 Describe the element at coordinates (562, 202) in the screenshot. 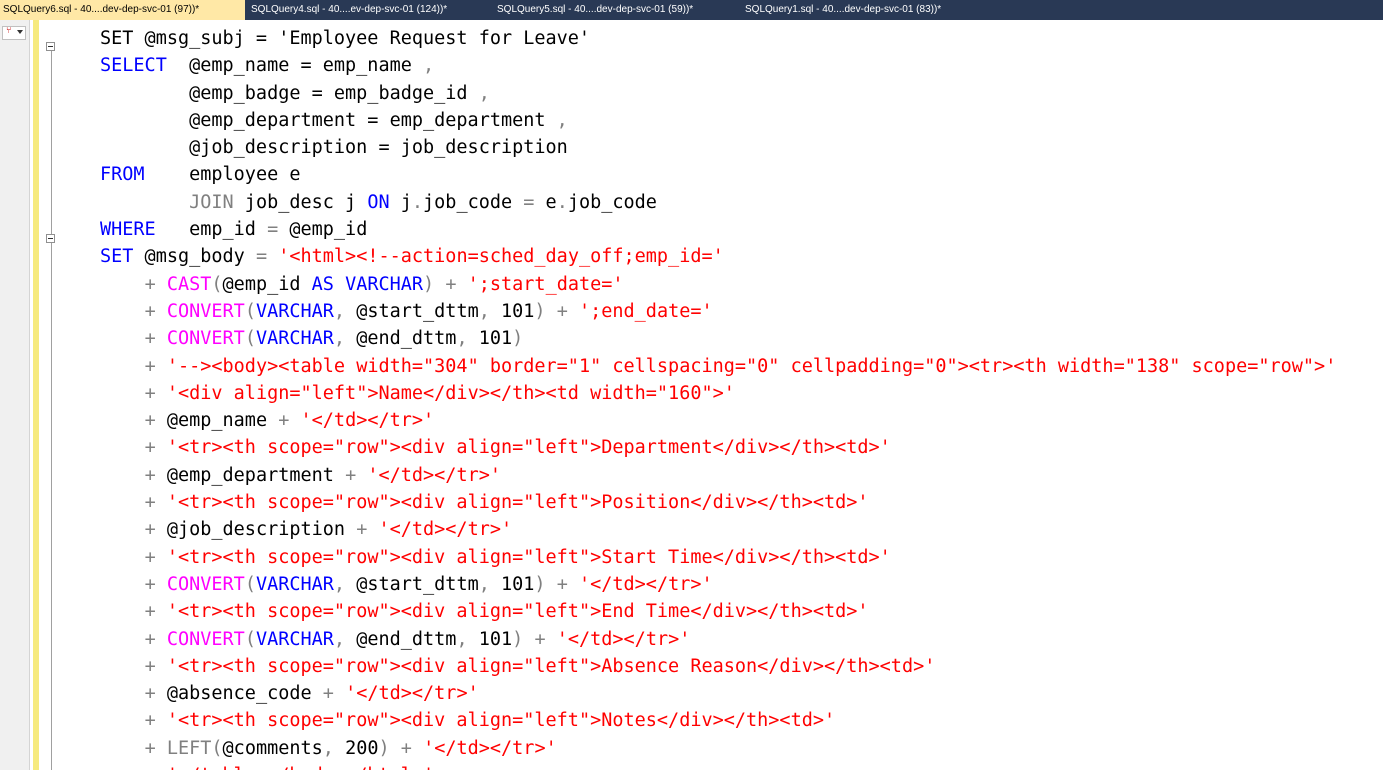

I see `sql-operator: .` at that location.